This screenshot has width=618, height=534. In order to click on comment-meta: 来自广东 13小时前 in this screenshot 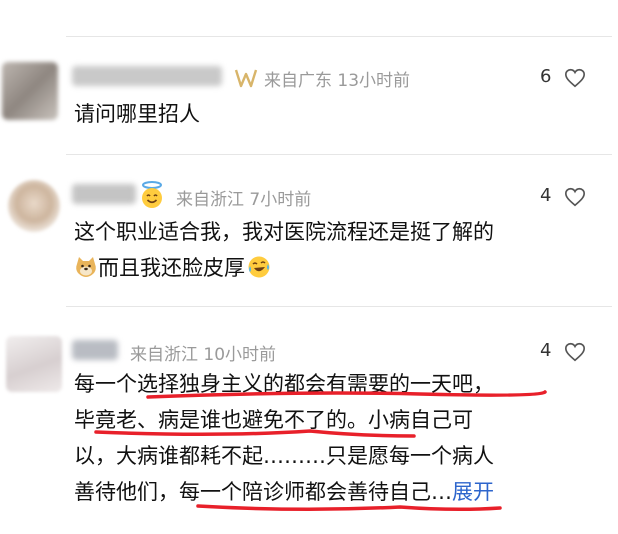, I will do `click(337, 81)`.